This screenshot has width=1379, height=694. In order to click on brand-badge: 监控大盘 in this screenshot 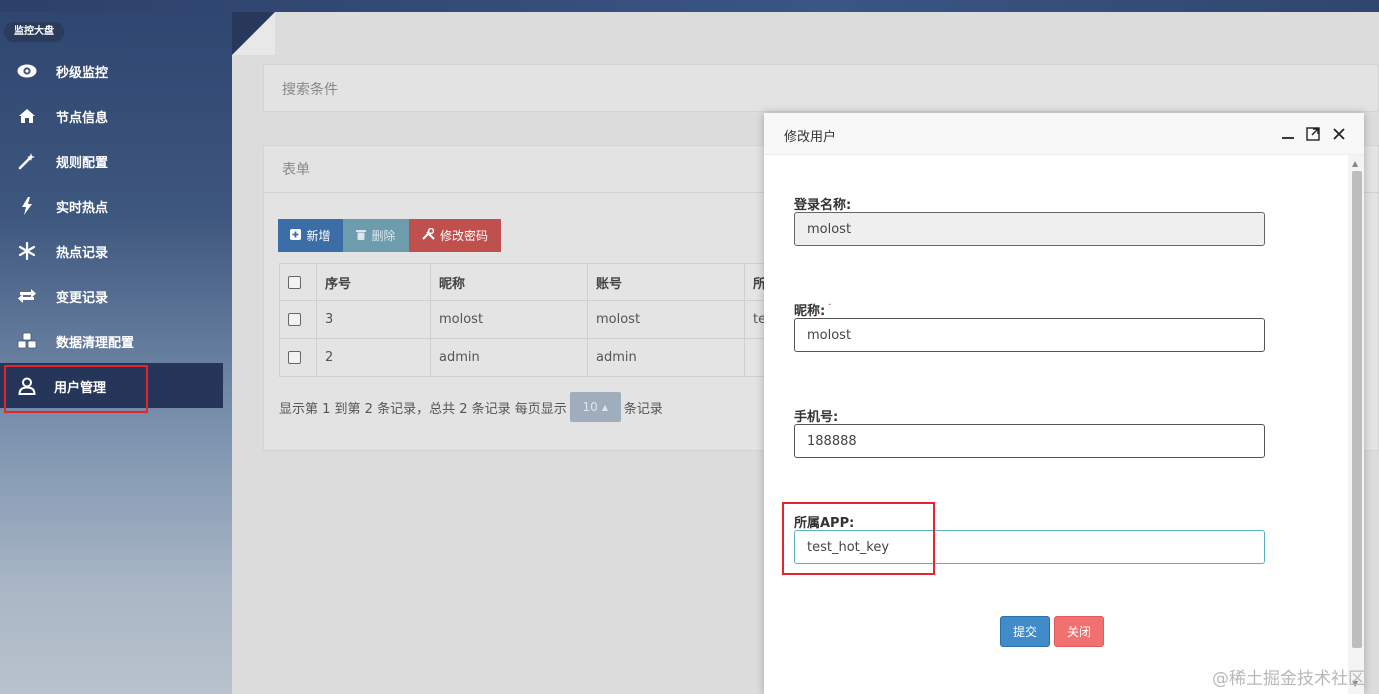, I will do `click(34, 32)`.